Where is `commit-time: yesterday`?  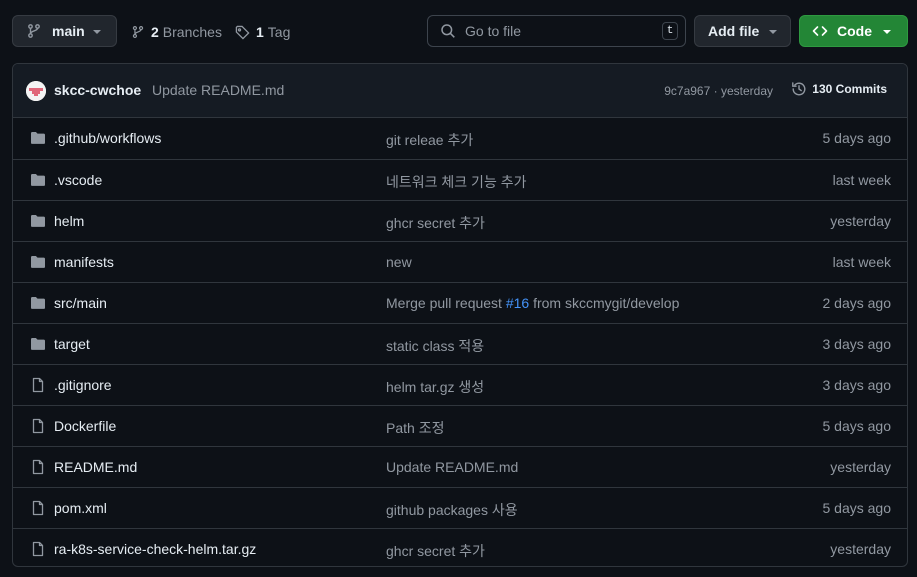 commit-time: yesterday is located at coordinates (746, 91).